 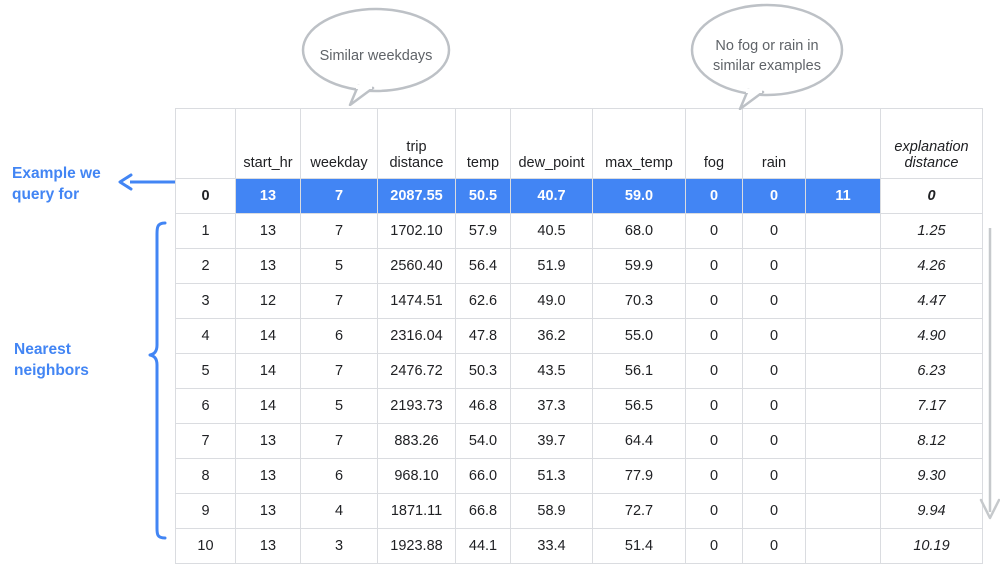 I want to click on cell-index: 9, so click(x=205, y=511).